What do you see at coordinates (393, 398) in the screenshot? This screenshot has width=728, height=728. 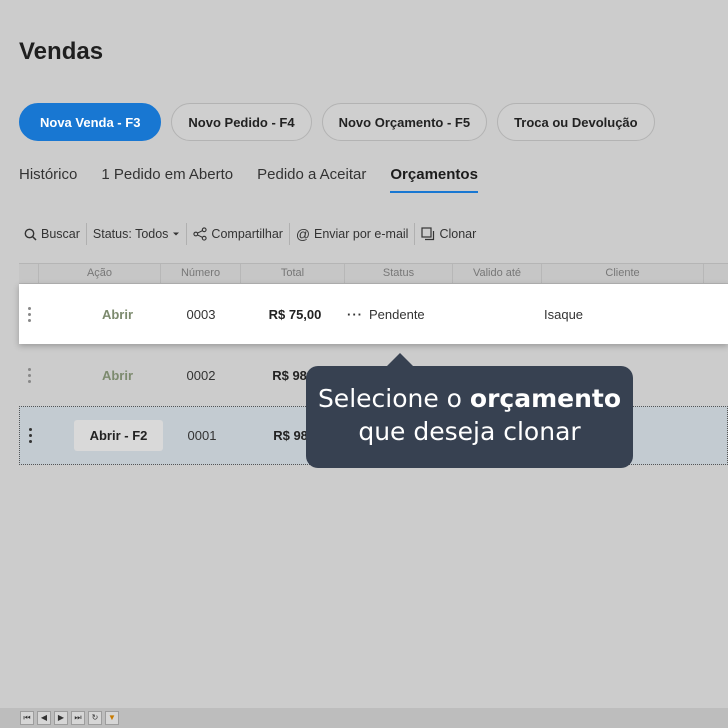 I see `tooltip-text: Selecione o` at bounding box center [393, 398].